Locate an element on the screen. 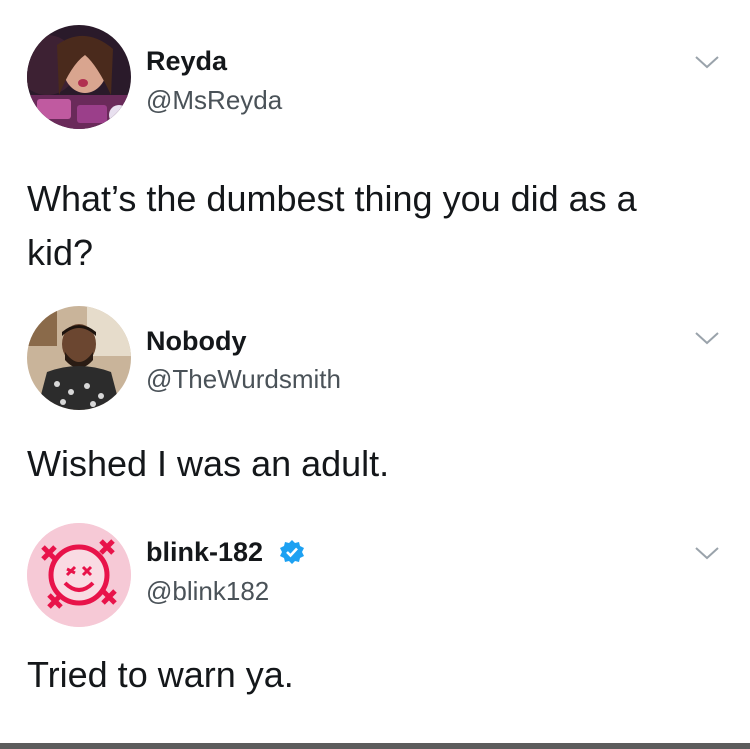 The width and height of the screenshot is (750, 749). display-name: Nobody is located at coordinates (196, 341).